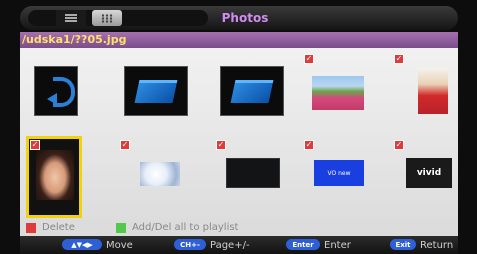 Image resolution: width=477 pixels, height=254 pixels. Describe the element at coordinates (58, 227) in the screenshot. I see `delete-legend-label: Delete` at that location.